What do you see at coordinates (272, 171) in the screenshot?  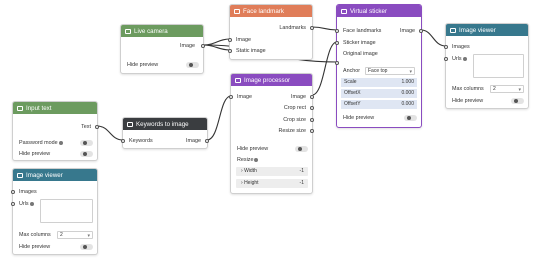 I see `image-processor-width-field: › Width -1` at bounding box center [272, 171].